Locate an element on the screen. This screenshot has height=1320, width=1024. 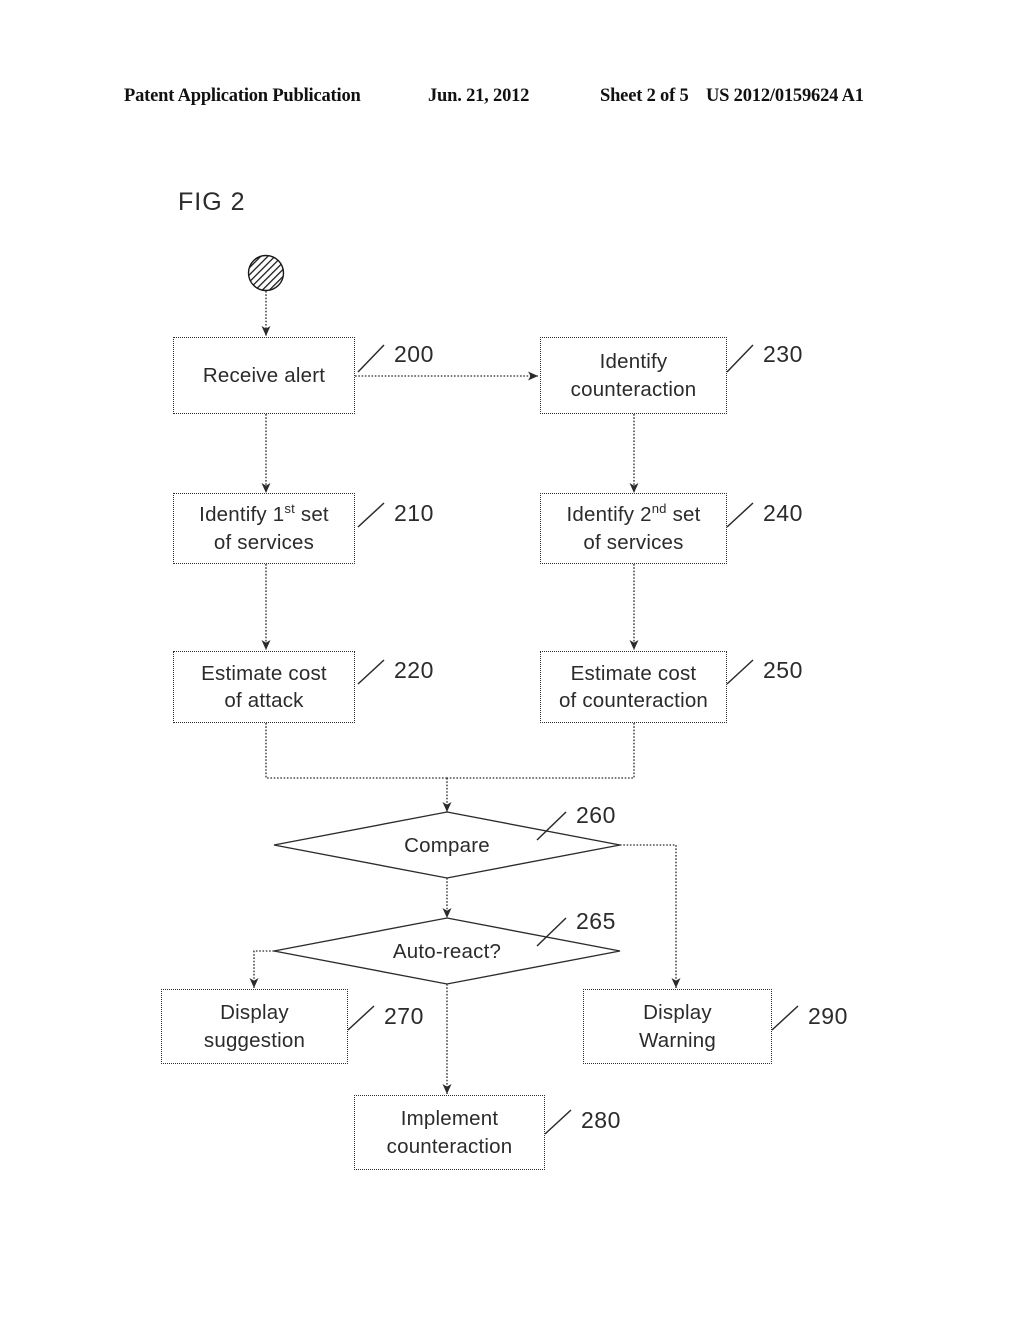
ref-numeral-260: 260 is located at coordinates (596, 815).